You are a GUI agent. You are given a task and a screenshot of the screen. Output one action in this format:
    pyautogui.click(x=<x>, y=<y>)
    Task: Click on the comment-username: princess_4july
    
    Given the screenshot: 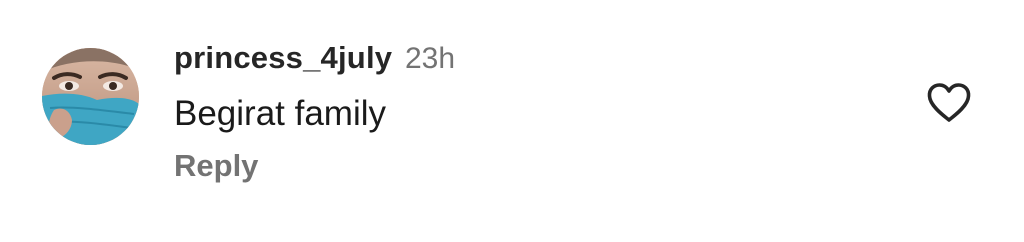 What is the action you would take?
    pyautogui.click(x=283, y=58)
    